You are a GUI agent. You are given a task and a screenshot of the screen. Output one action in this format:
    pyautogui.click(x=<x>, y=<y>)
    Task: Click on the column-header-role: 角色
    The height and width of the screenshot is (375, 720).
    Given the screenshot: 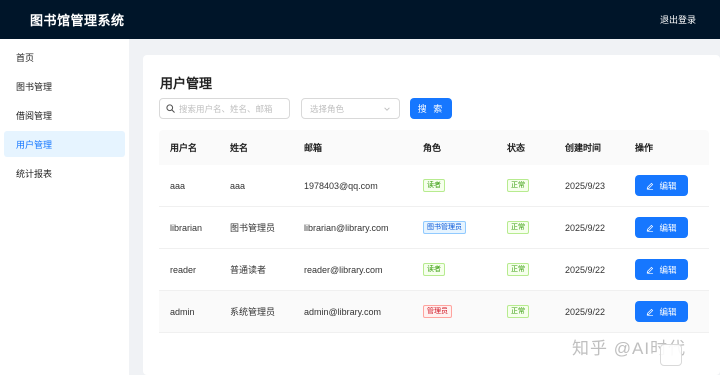 What is the action you would take?
    pyautogui.click(x=432, y=148)
    